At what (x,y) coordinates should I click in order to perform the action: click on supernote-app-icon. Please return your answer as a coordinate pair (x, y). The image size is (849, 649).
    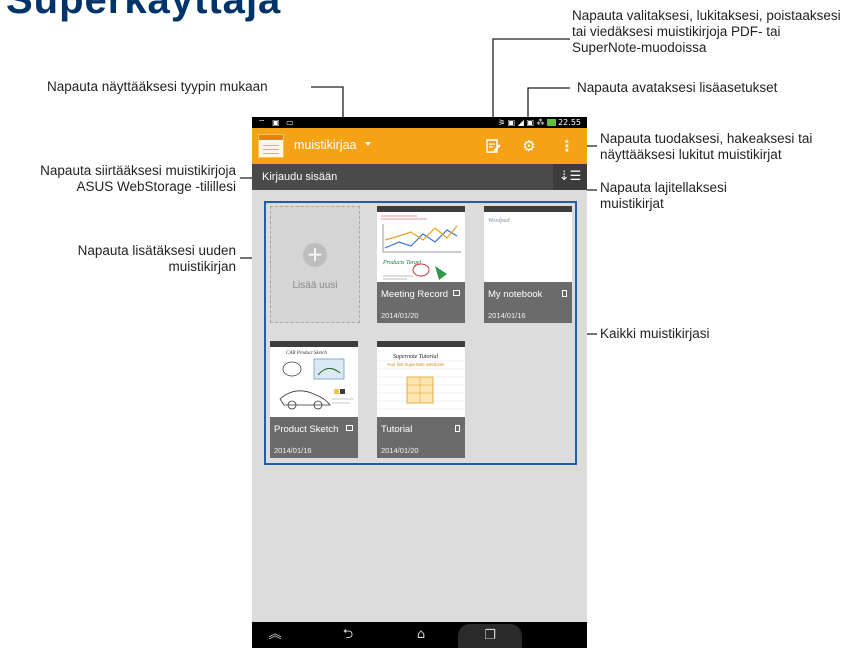
    Looking at the image, I should click on (271, 146).